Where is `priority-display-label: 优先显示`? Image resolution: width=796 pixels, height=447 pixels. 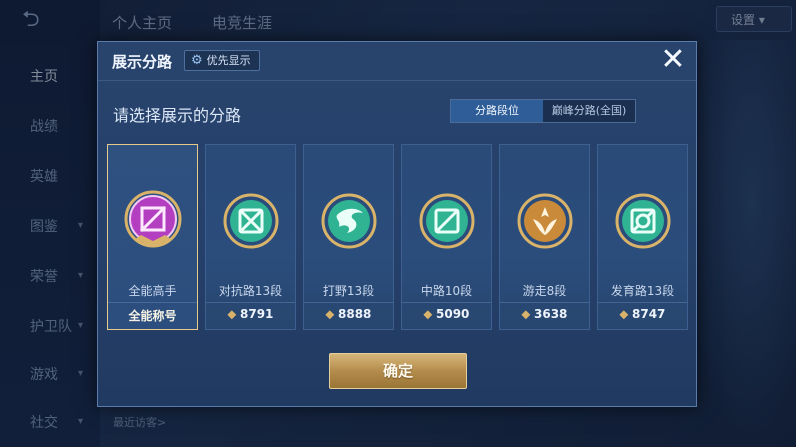
priority-display-label: 优先显示 is located at coordinates (228, 60).